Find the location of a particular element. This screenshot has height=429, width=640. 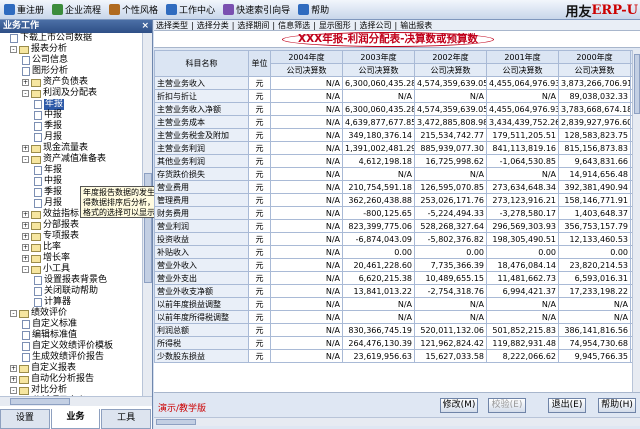

table-cell: 264,476,130.39 is located at coordinates (378, 343).